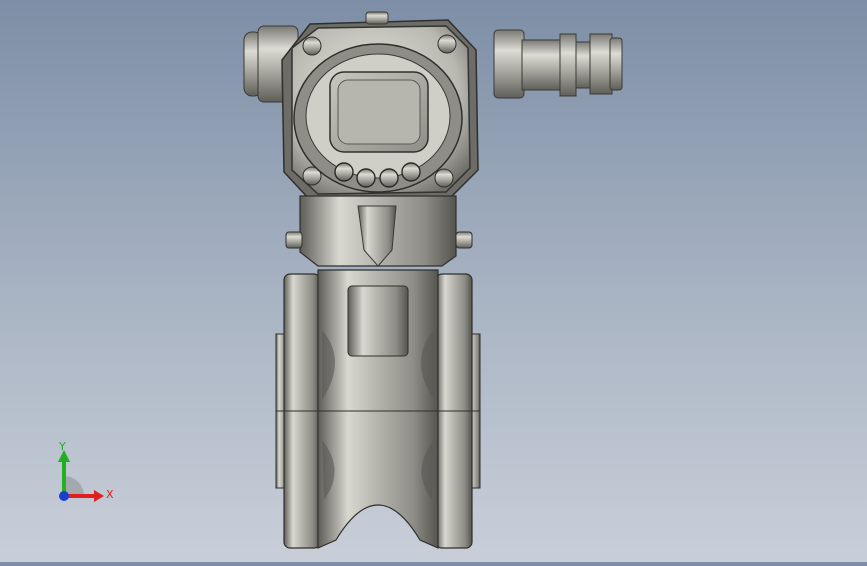  What do you see at coordinates (110, 494) in the screenshot?
I see `x-axis-label: X` at bounding box center [110, 494].